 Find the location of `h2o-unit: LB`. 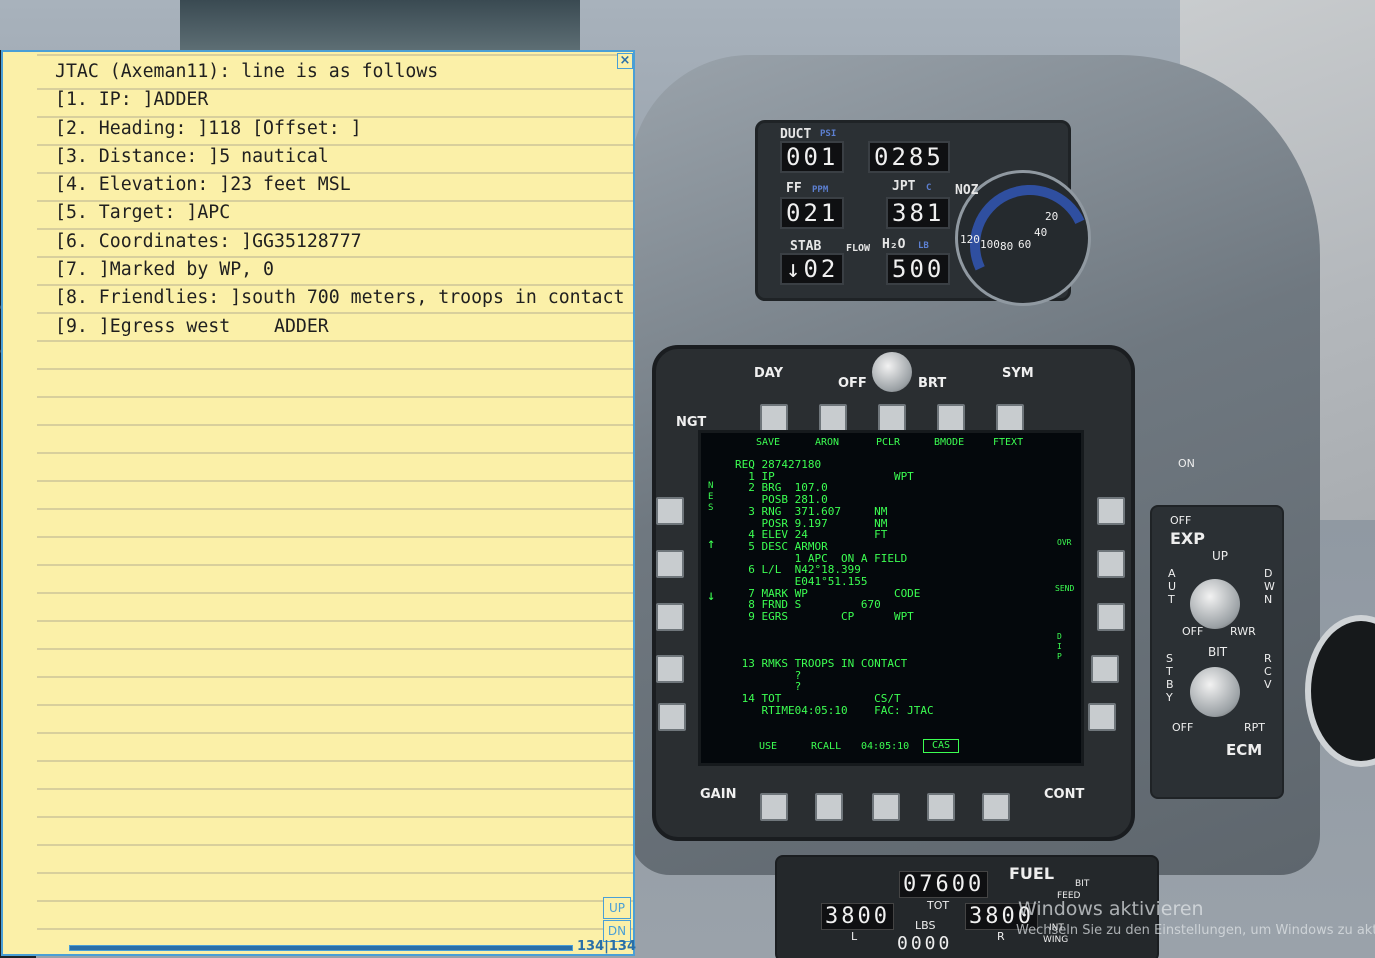

h2o-unit: LB is located at coordinates (923, 246).